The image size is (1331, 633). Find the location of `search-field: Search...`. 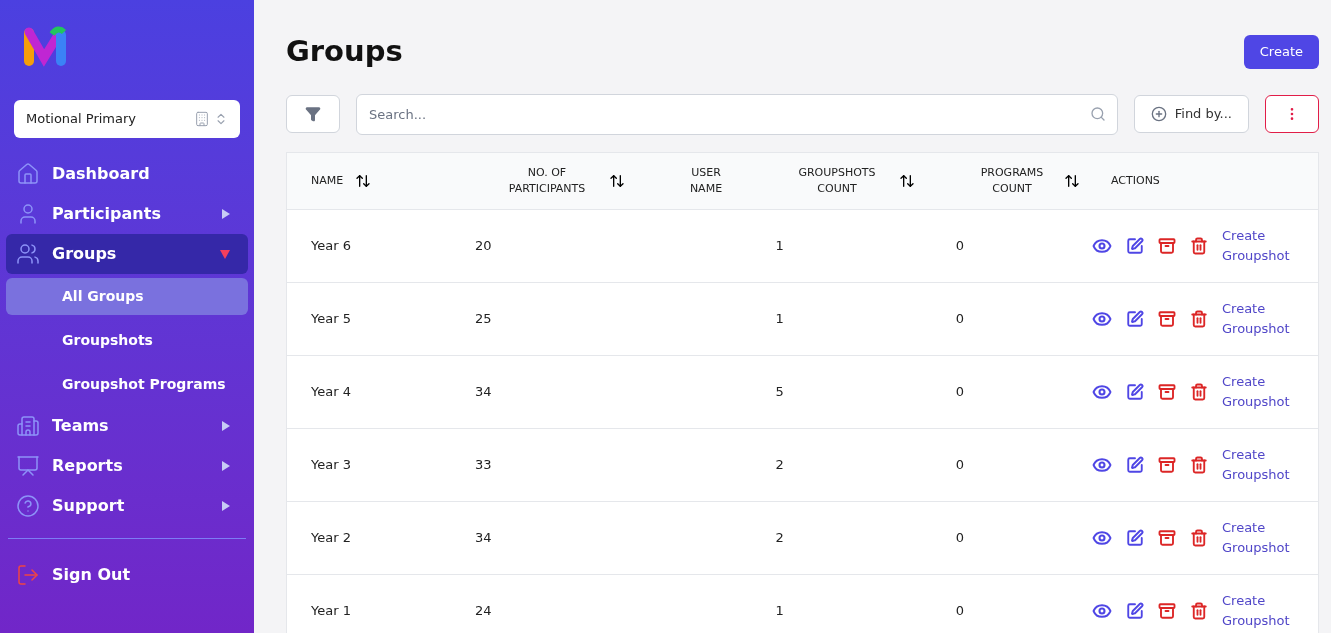

search-field: Search... is located at coordinates (737, 114).